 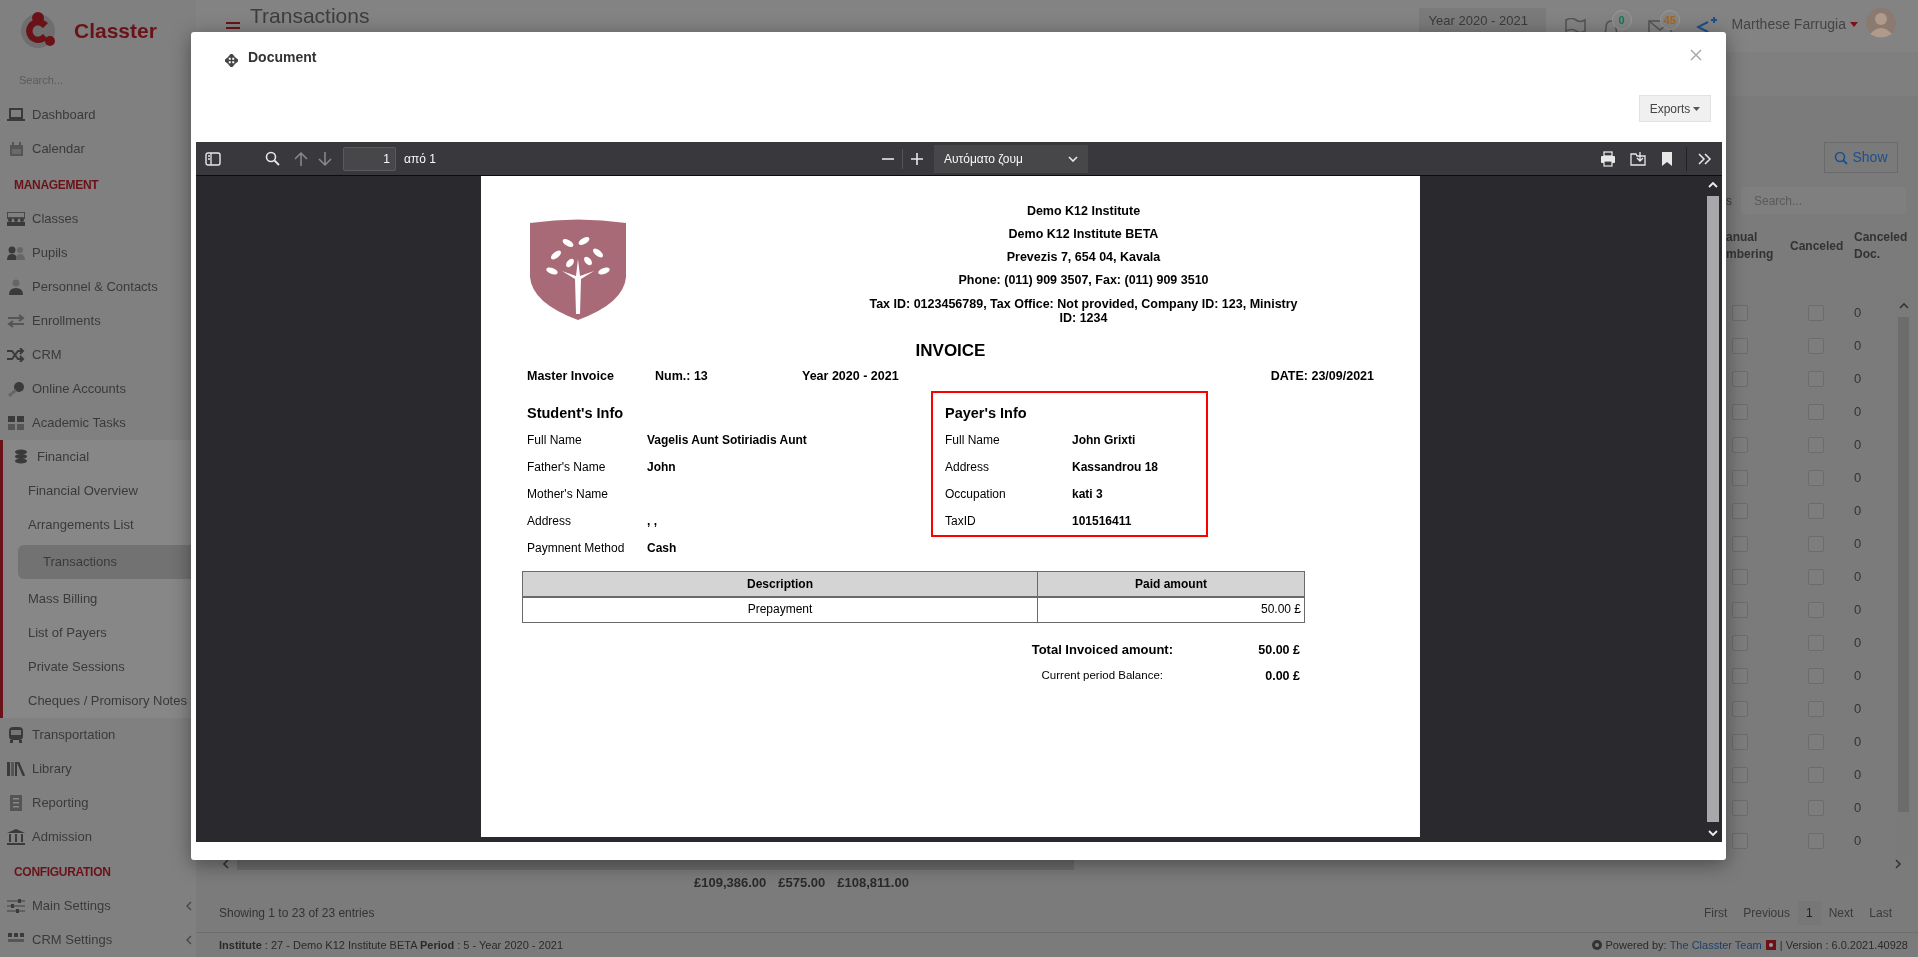 I want to click on sidebar-item: Main Settings, so click(x=98, y=906).